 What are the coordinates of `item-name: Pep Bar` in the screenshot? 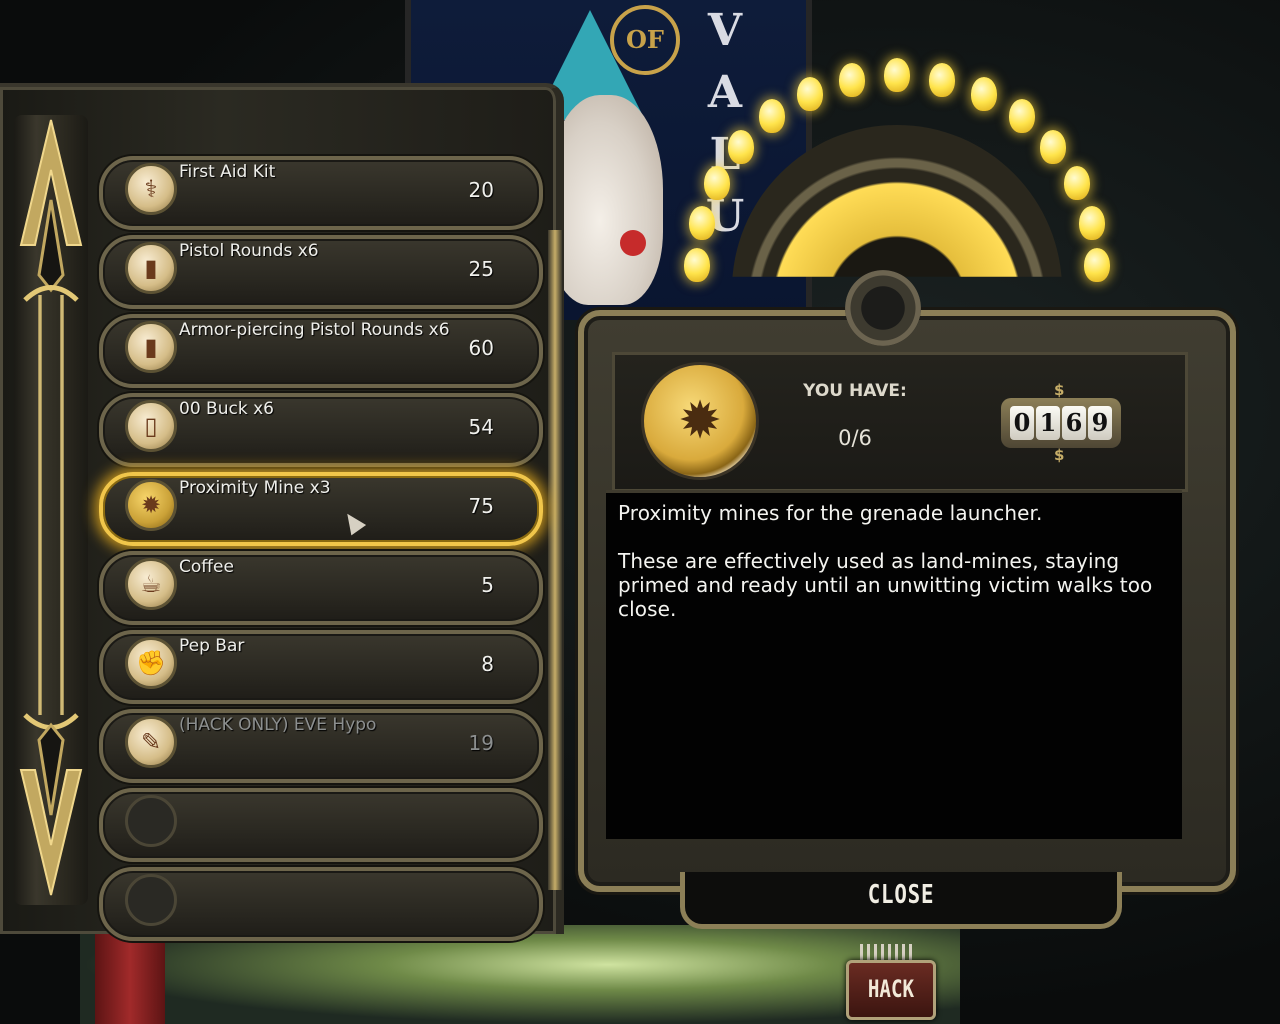 It's located at (212, 646).